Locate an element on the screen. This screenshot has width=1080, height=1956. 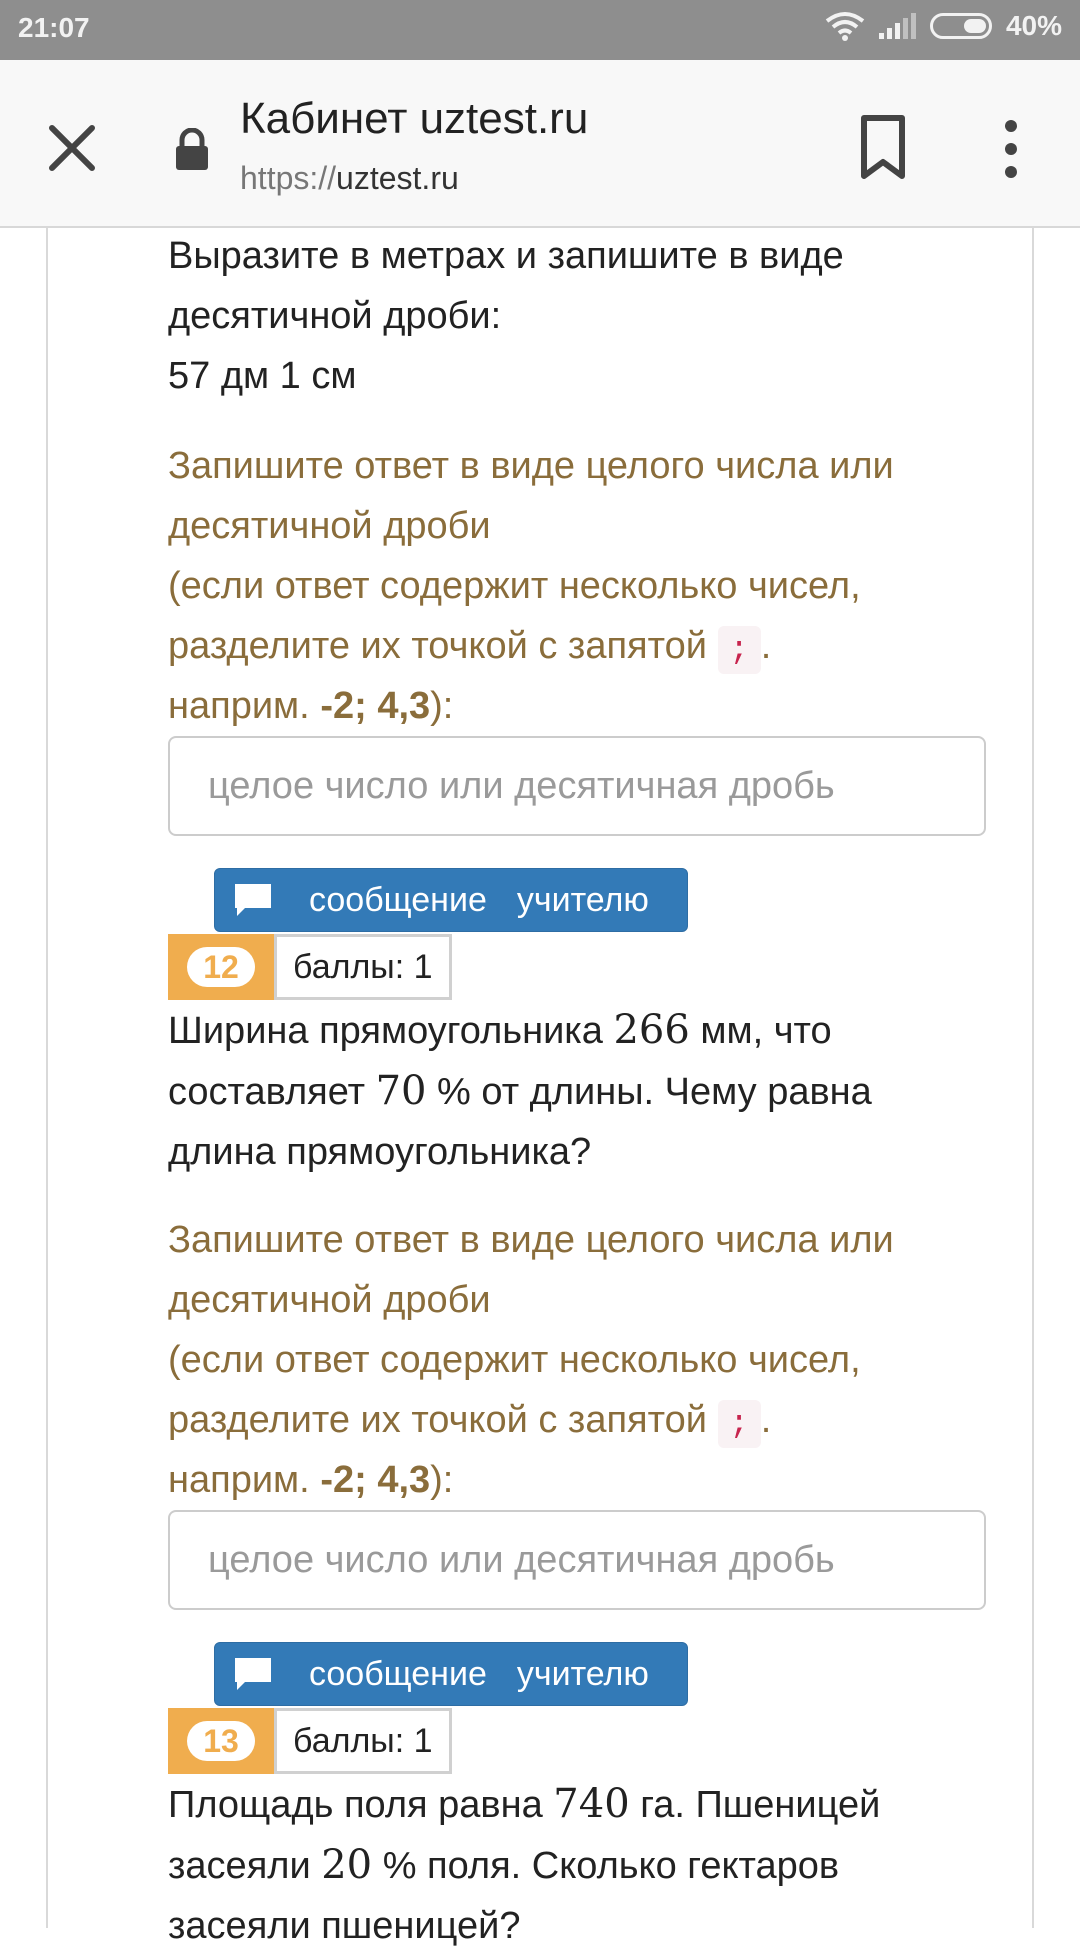
question-text-line: 57 дм 1 см is located at coordinates (262, 376).